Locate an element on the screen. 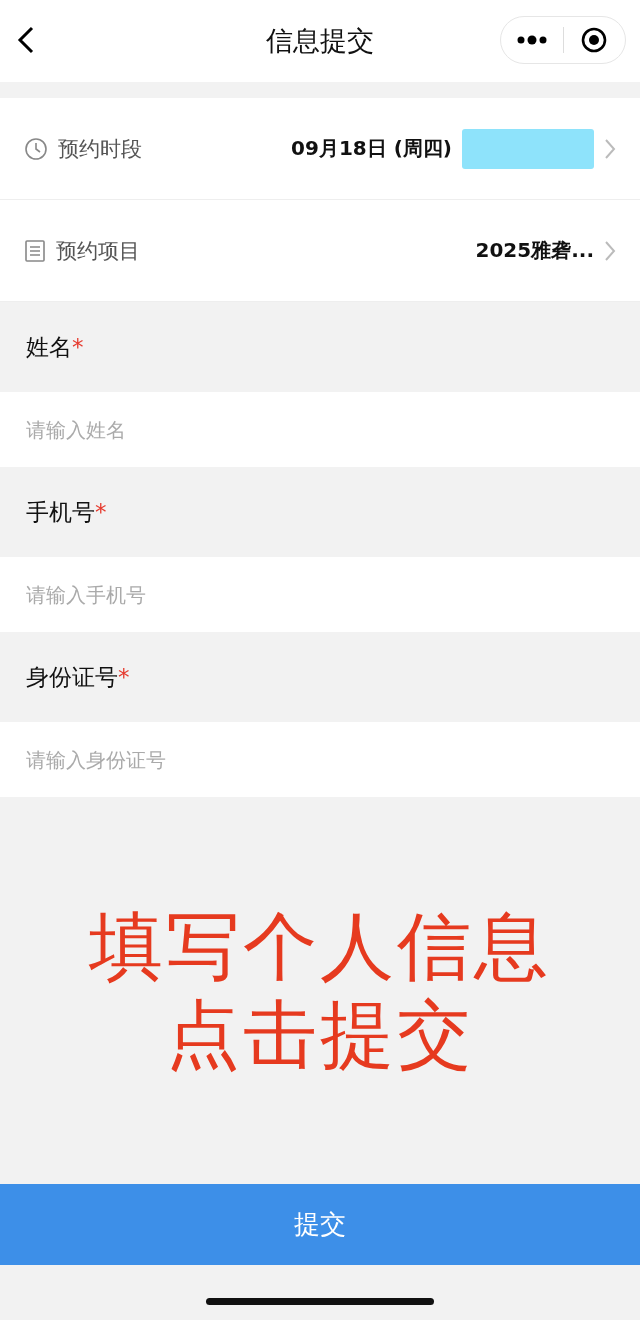  field-label: 手机号 is located at coordinates (60, 512).